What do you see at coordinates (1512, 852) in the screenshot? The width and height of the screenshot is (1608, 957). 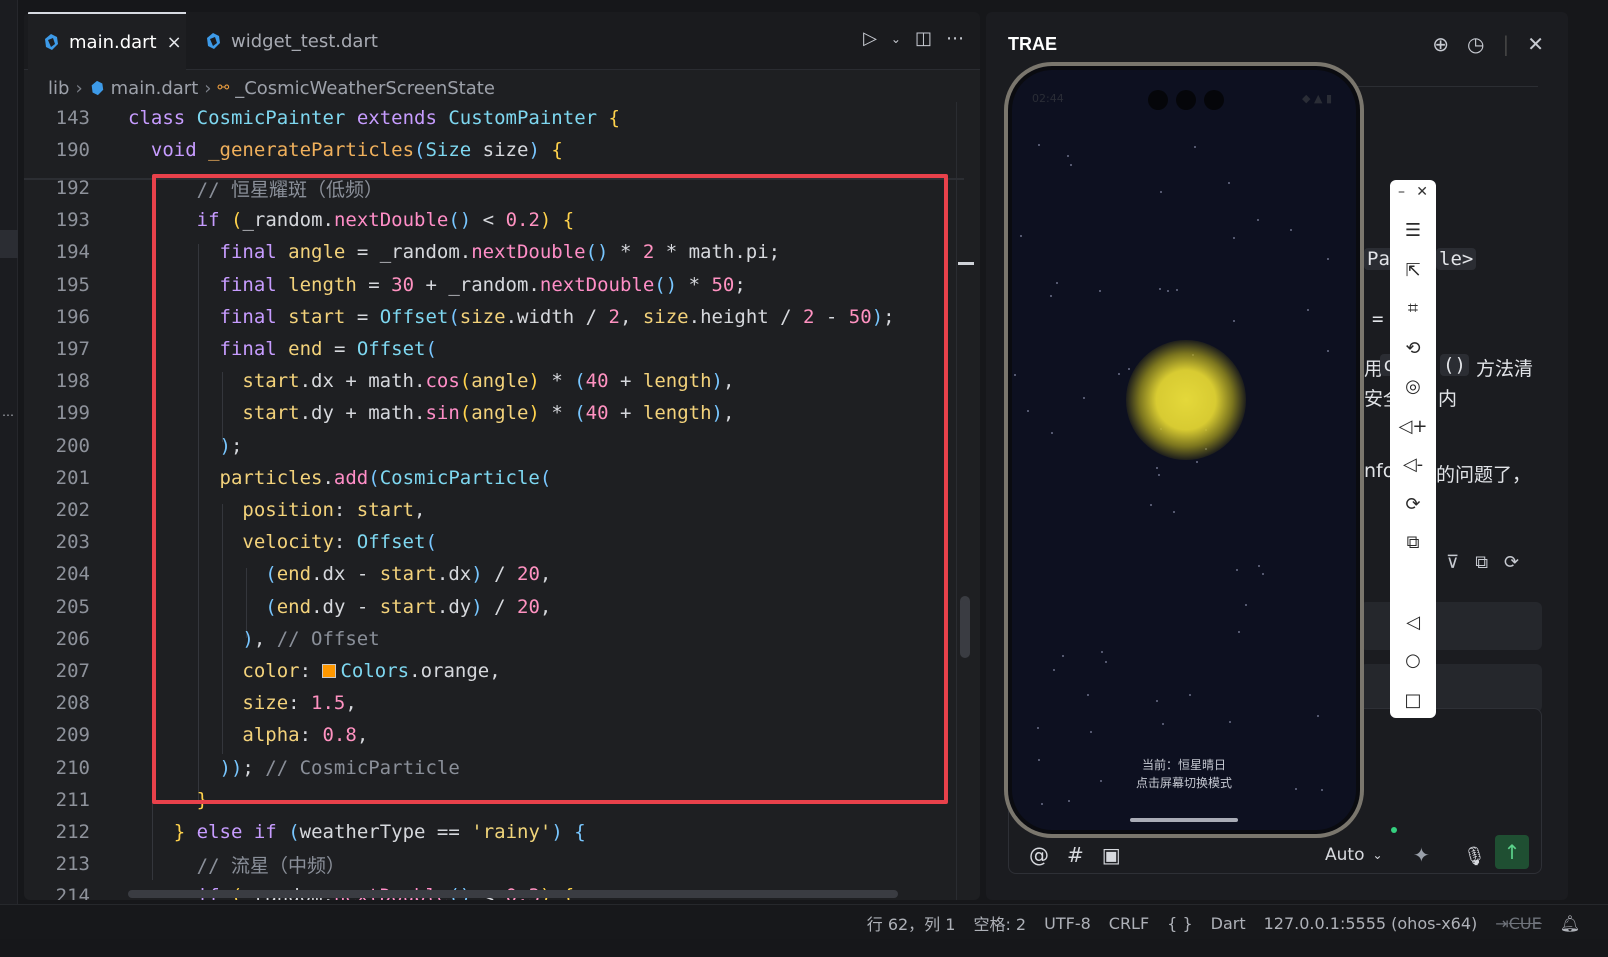 I see `send-button: ↑` at bounding box center [1512, 852].